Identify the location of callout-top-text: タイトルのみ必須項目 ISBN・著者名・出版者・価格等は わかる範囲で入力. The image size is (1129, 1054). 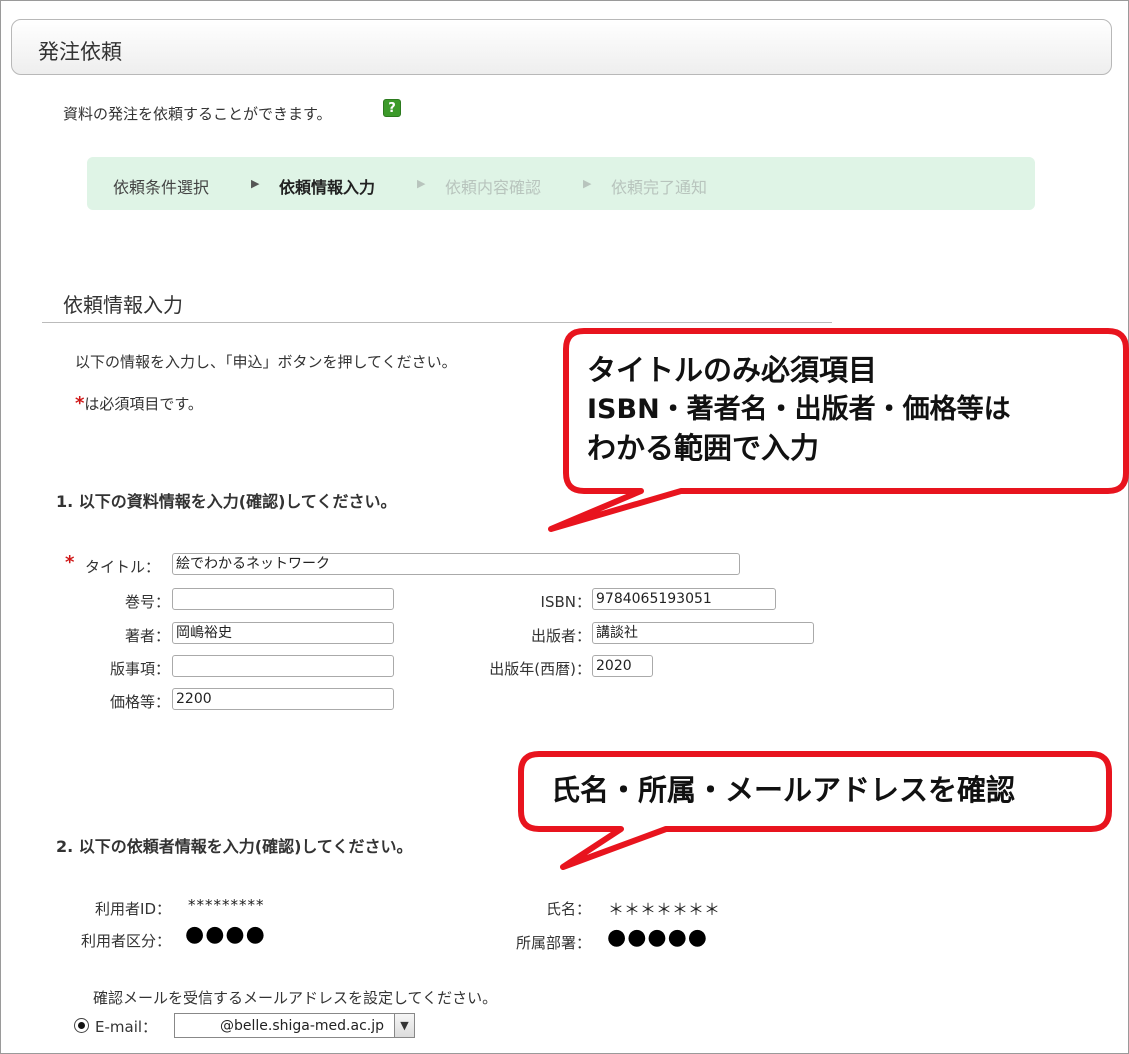
(799, 409).